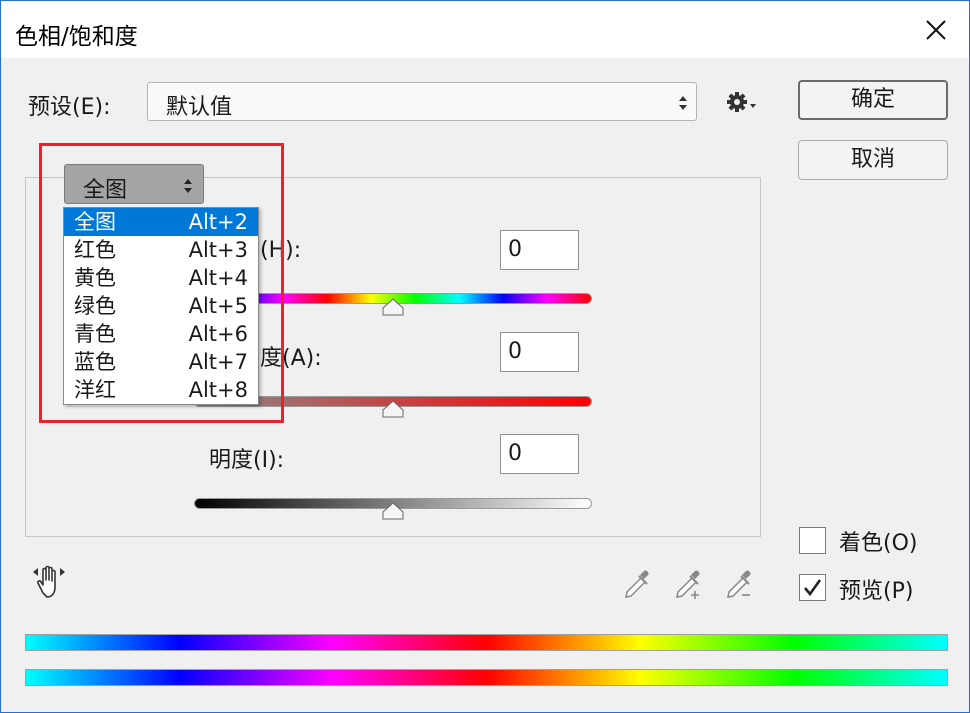 This screenshot has width=970, height=713. Describe the element at coordinates (812, 540) in the screenshot. I see `colorize-checkbox` at that location.